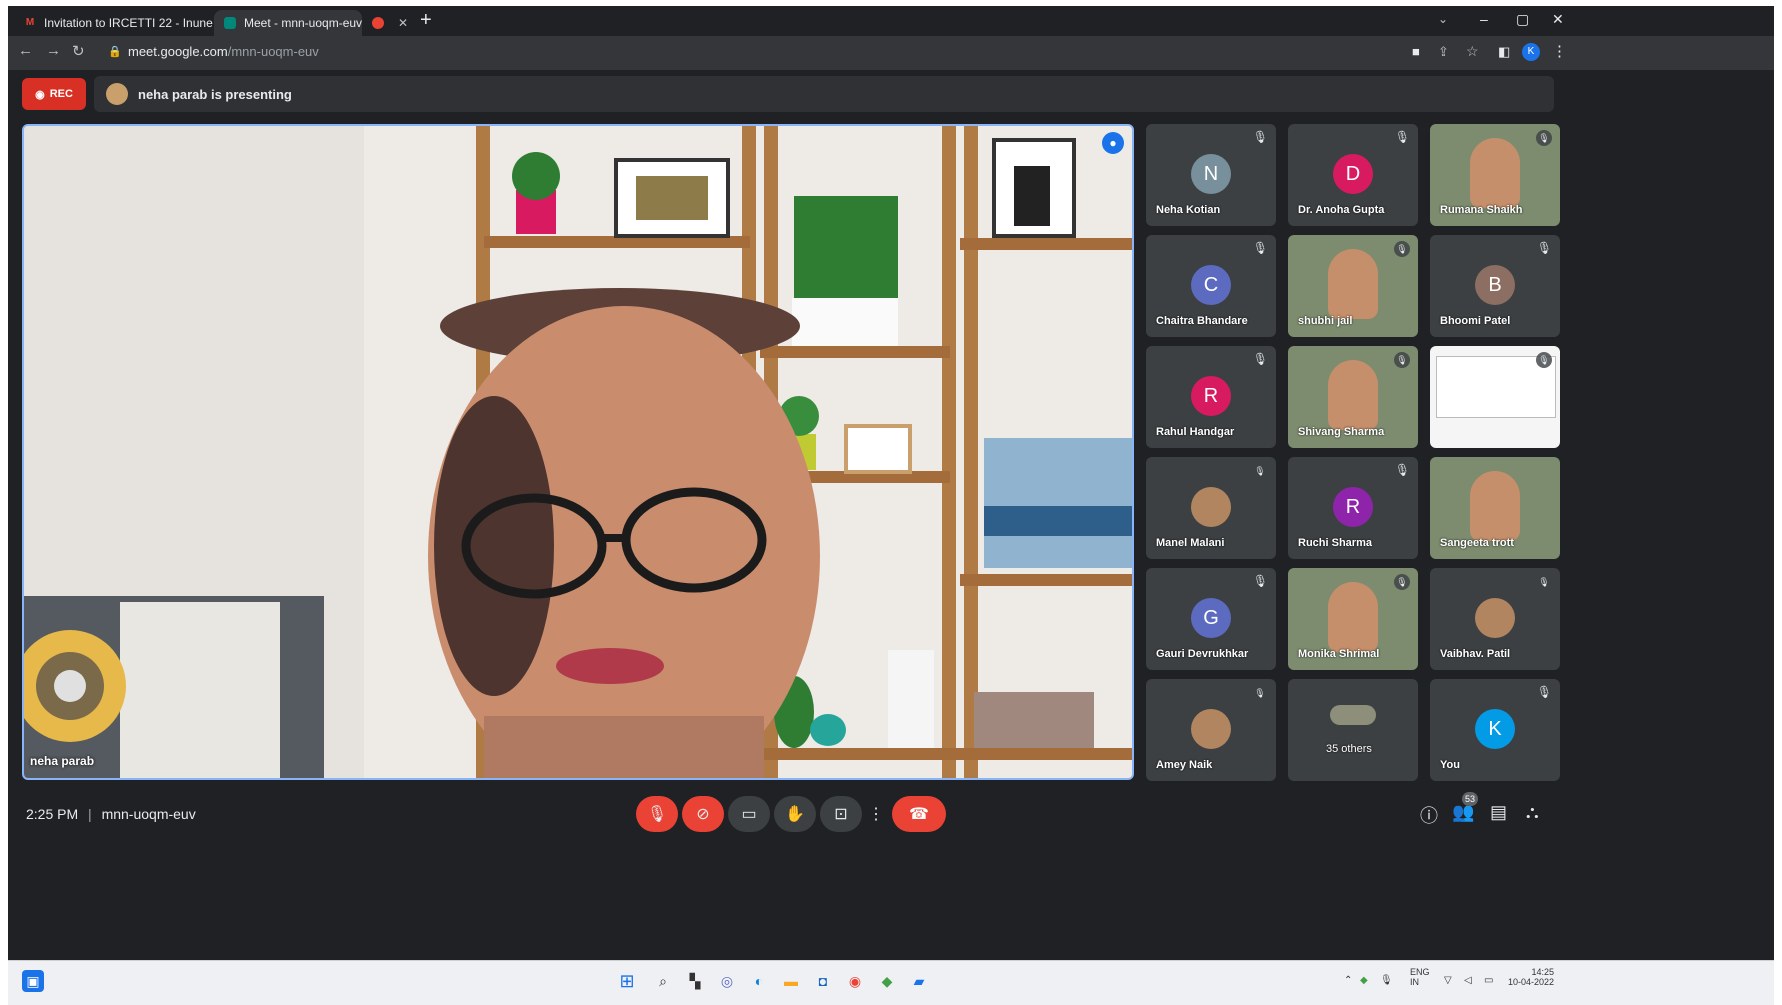  I want to click on captions-icon: ▭, so click(749, 814).